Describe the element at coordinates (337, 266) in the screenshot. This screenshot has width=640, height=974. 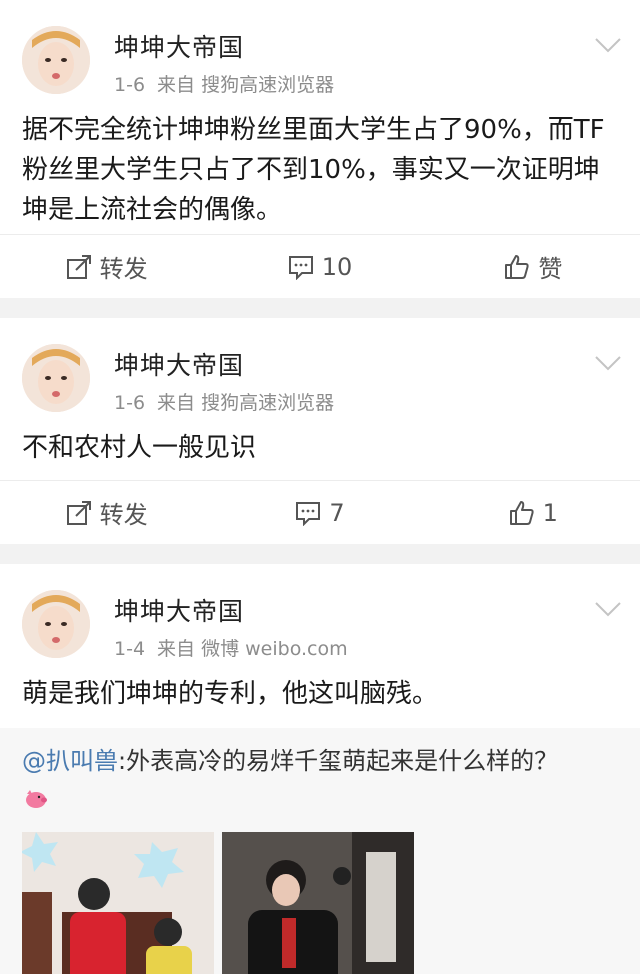
I see `comment-count: 10` at that location.